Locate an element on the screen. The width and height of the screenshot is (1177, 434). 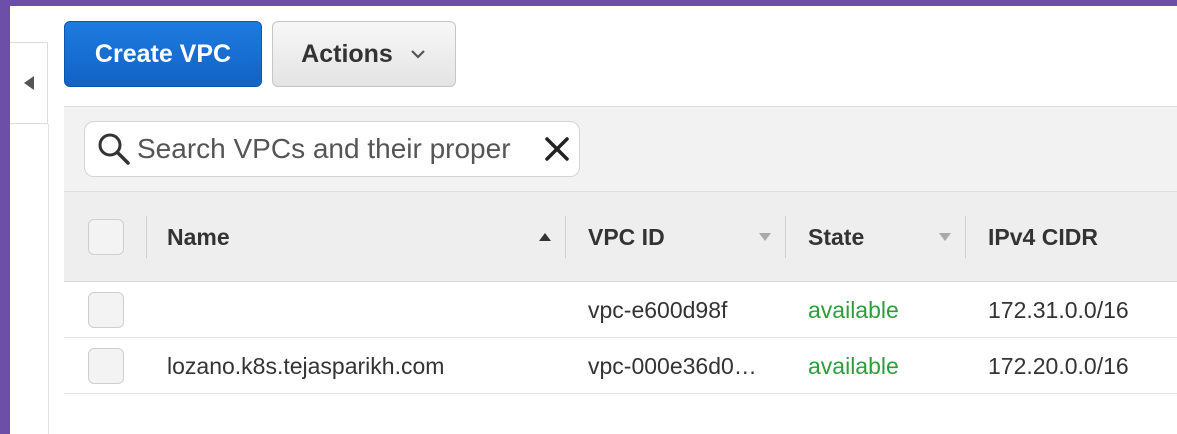
cell-ipv4-cidr: 172.31.0.0/16 is located at coordinates (1058, 309).